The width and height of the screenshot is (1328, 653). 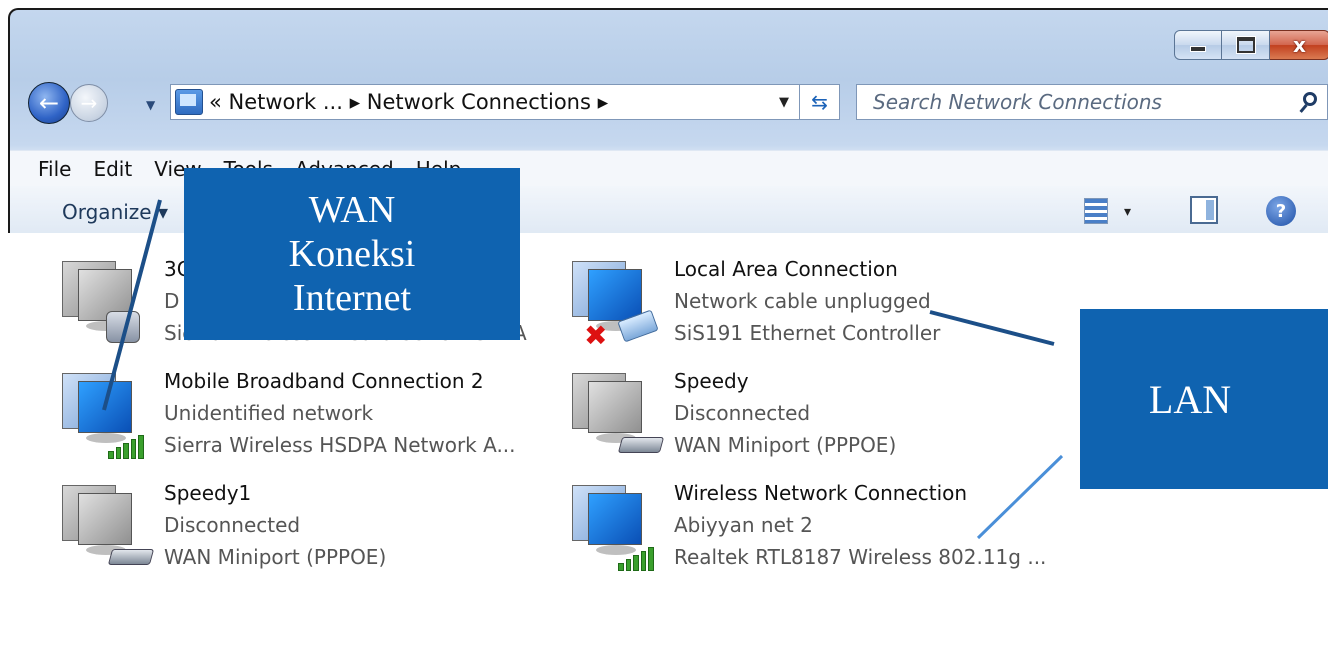 I want to click on phone-modem-icon, so click(x=123, y=327).